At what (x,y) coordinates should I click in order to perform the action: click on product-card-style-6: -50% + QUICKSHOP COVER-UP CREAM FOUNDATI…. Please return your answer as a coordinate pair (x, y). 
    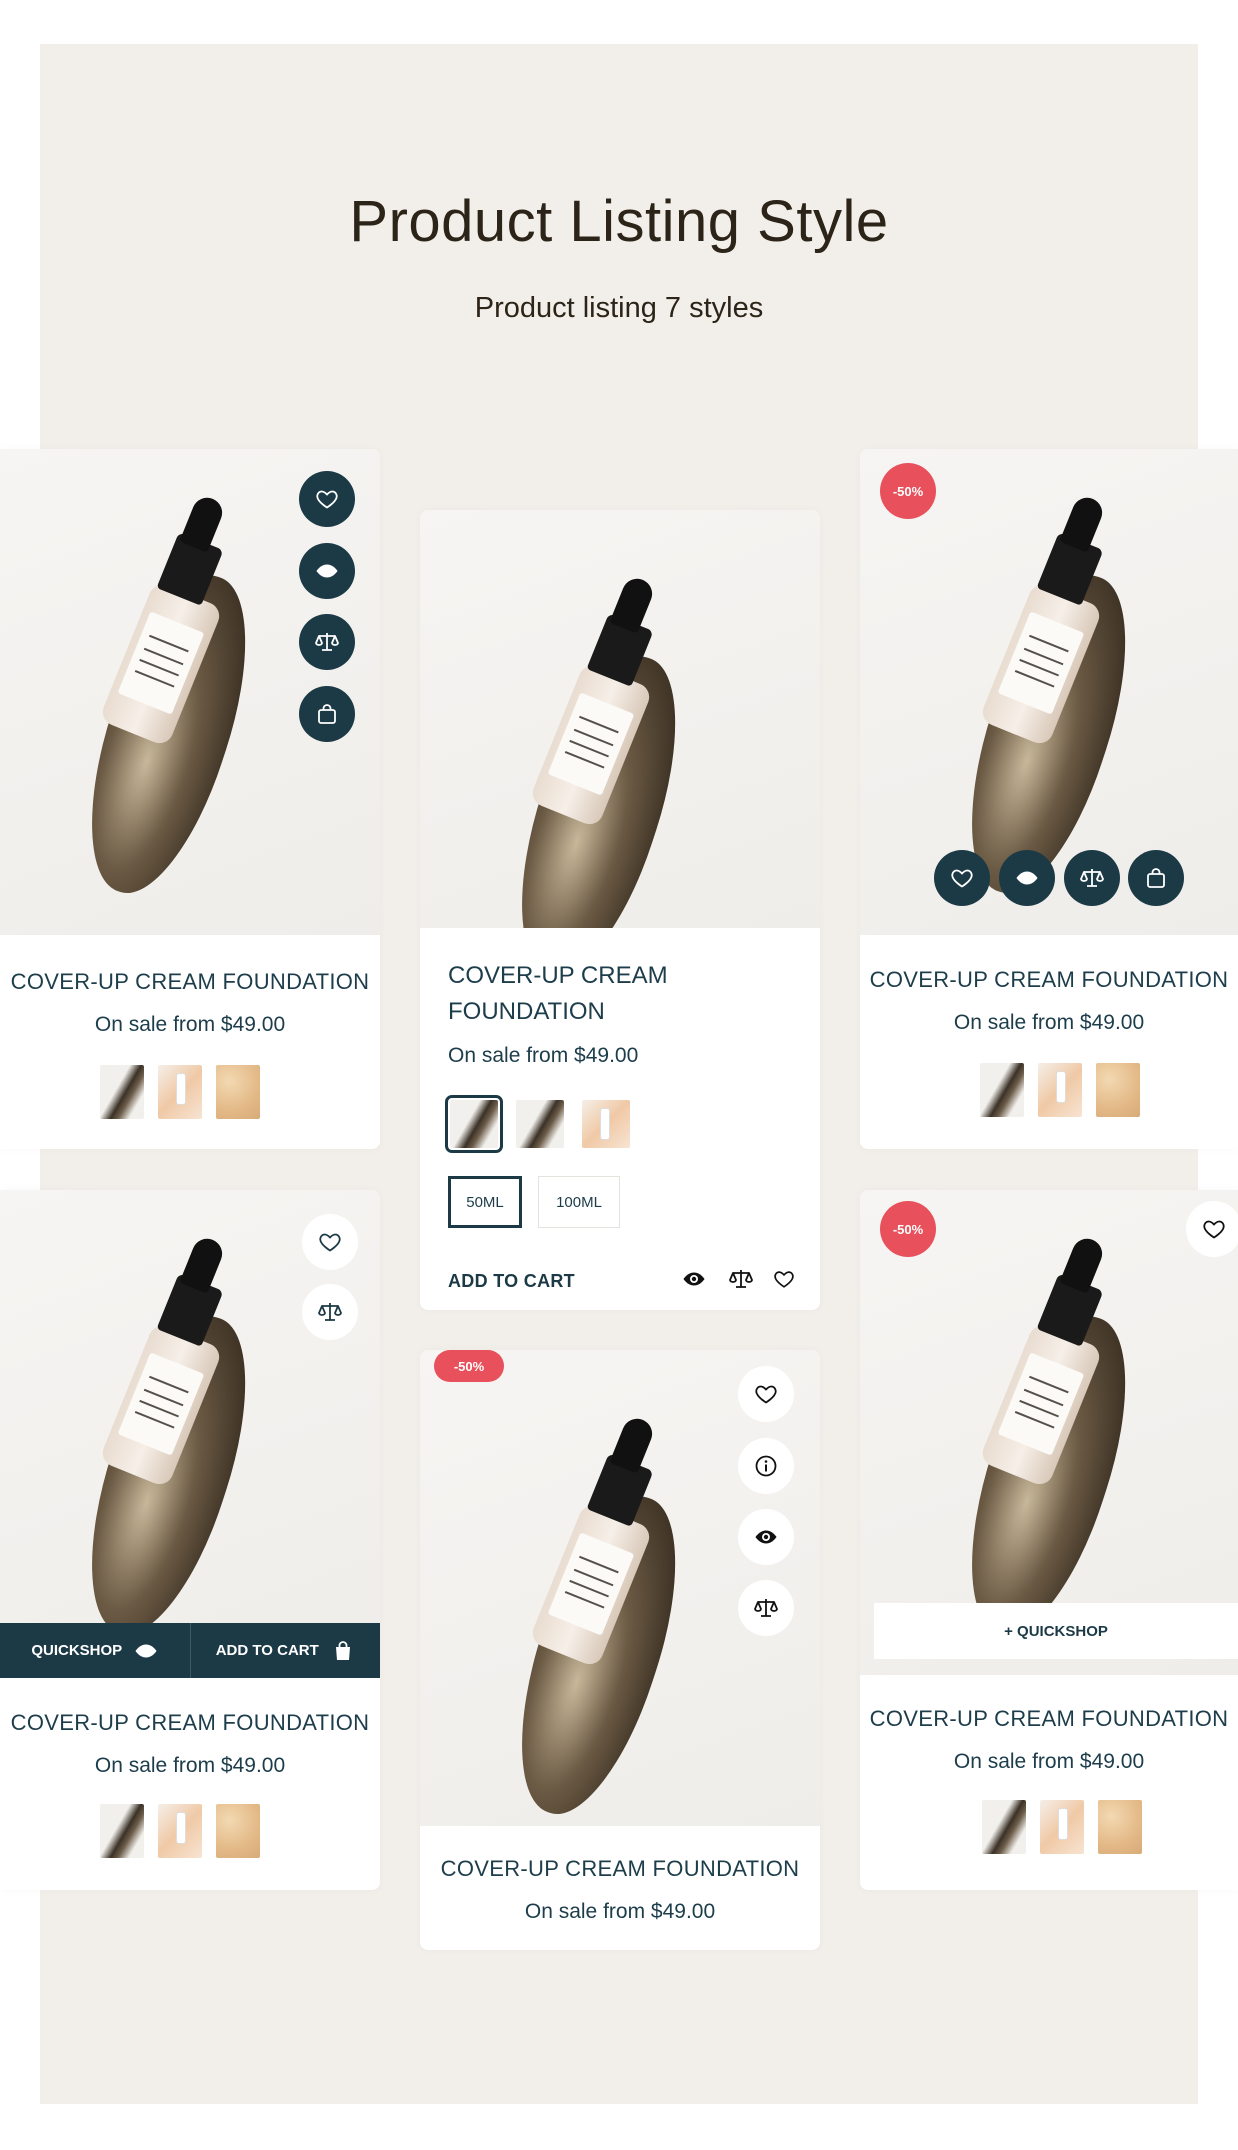
    Looking at the image, I should click on (1049, 1540).